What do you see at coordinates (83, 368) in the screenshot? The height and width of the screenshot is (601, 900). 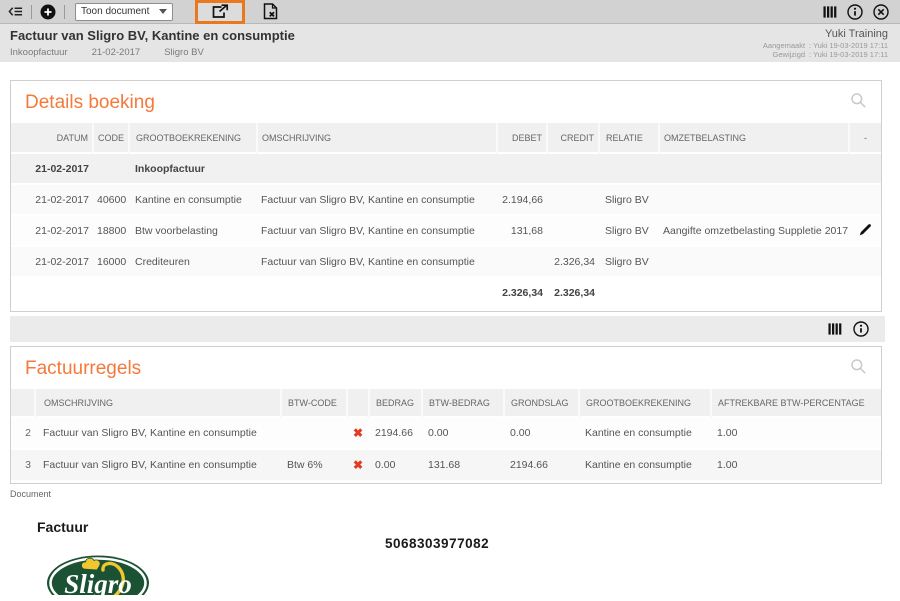 I see `factuurregels-title: Factuurregels` at bounding box center [83, 368].